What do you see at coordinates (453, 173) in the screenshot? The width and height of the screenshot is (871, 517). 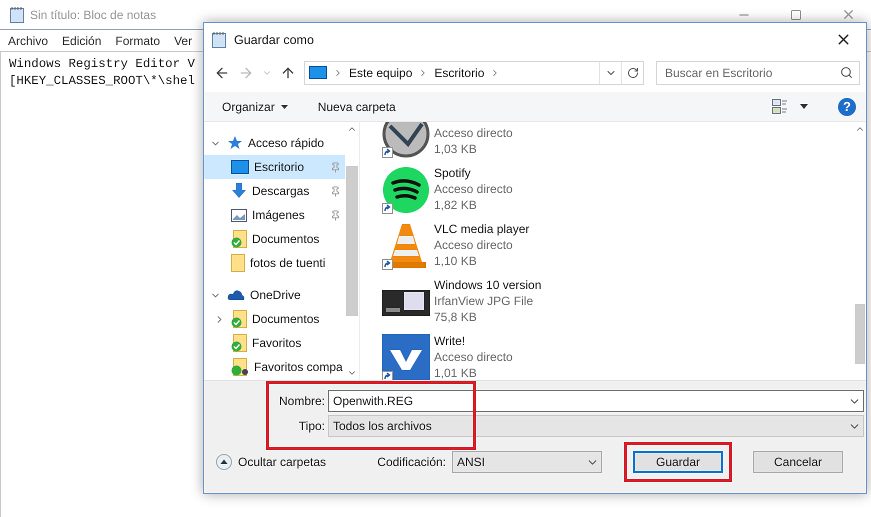 I see `file-name: Spotify` at bounding box center [453, 173].